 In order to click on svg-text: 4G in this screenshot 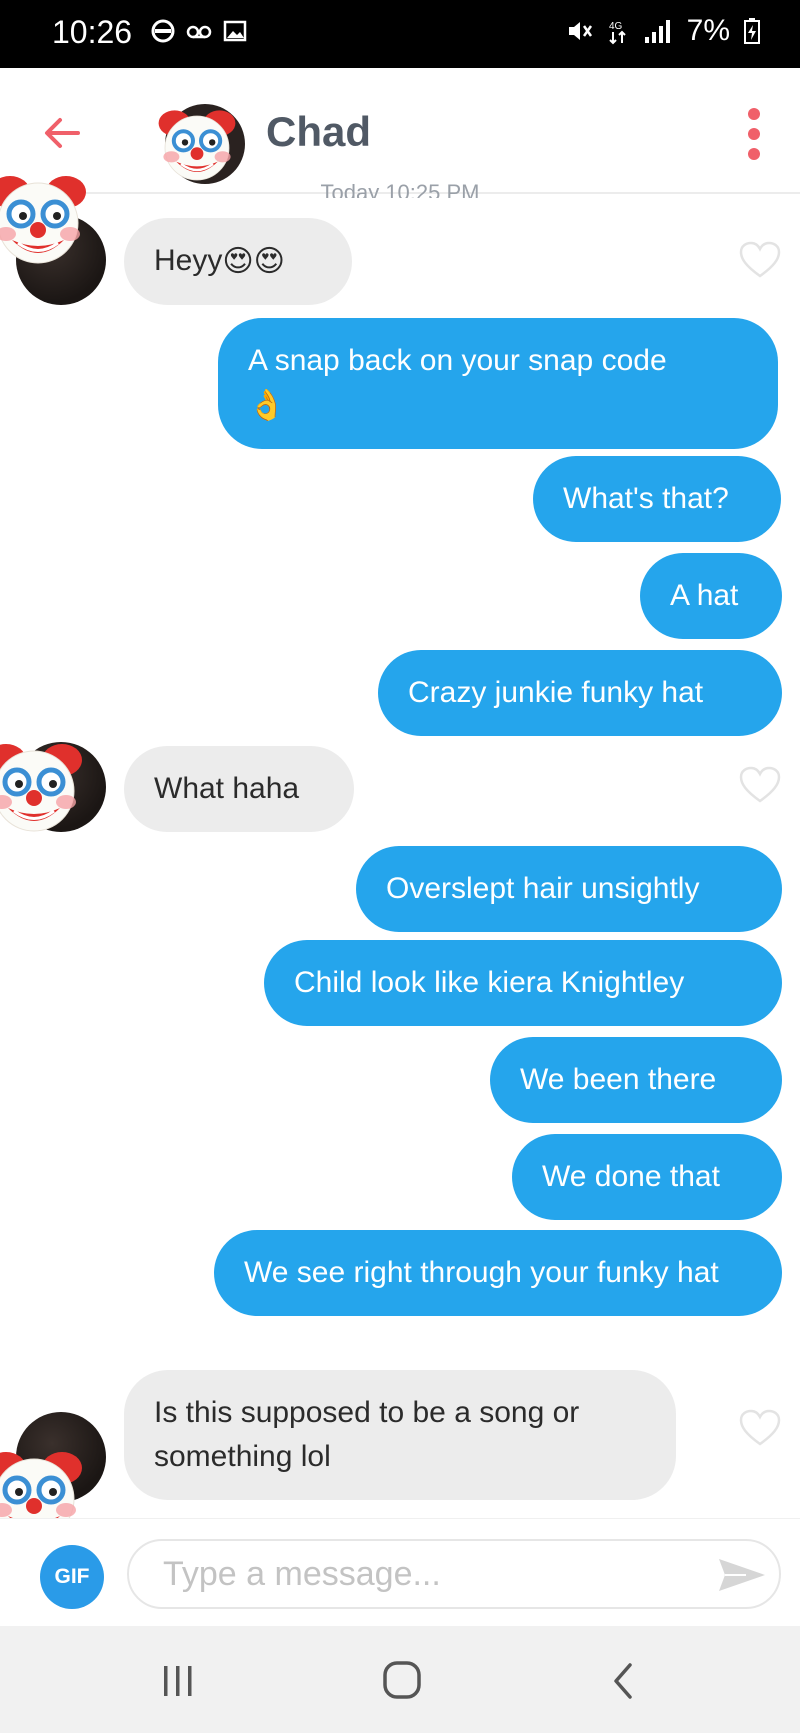, I will do `click(616, 26)`.